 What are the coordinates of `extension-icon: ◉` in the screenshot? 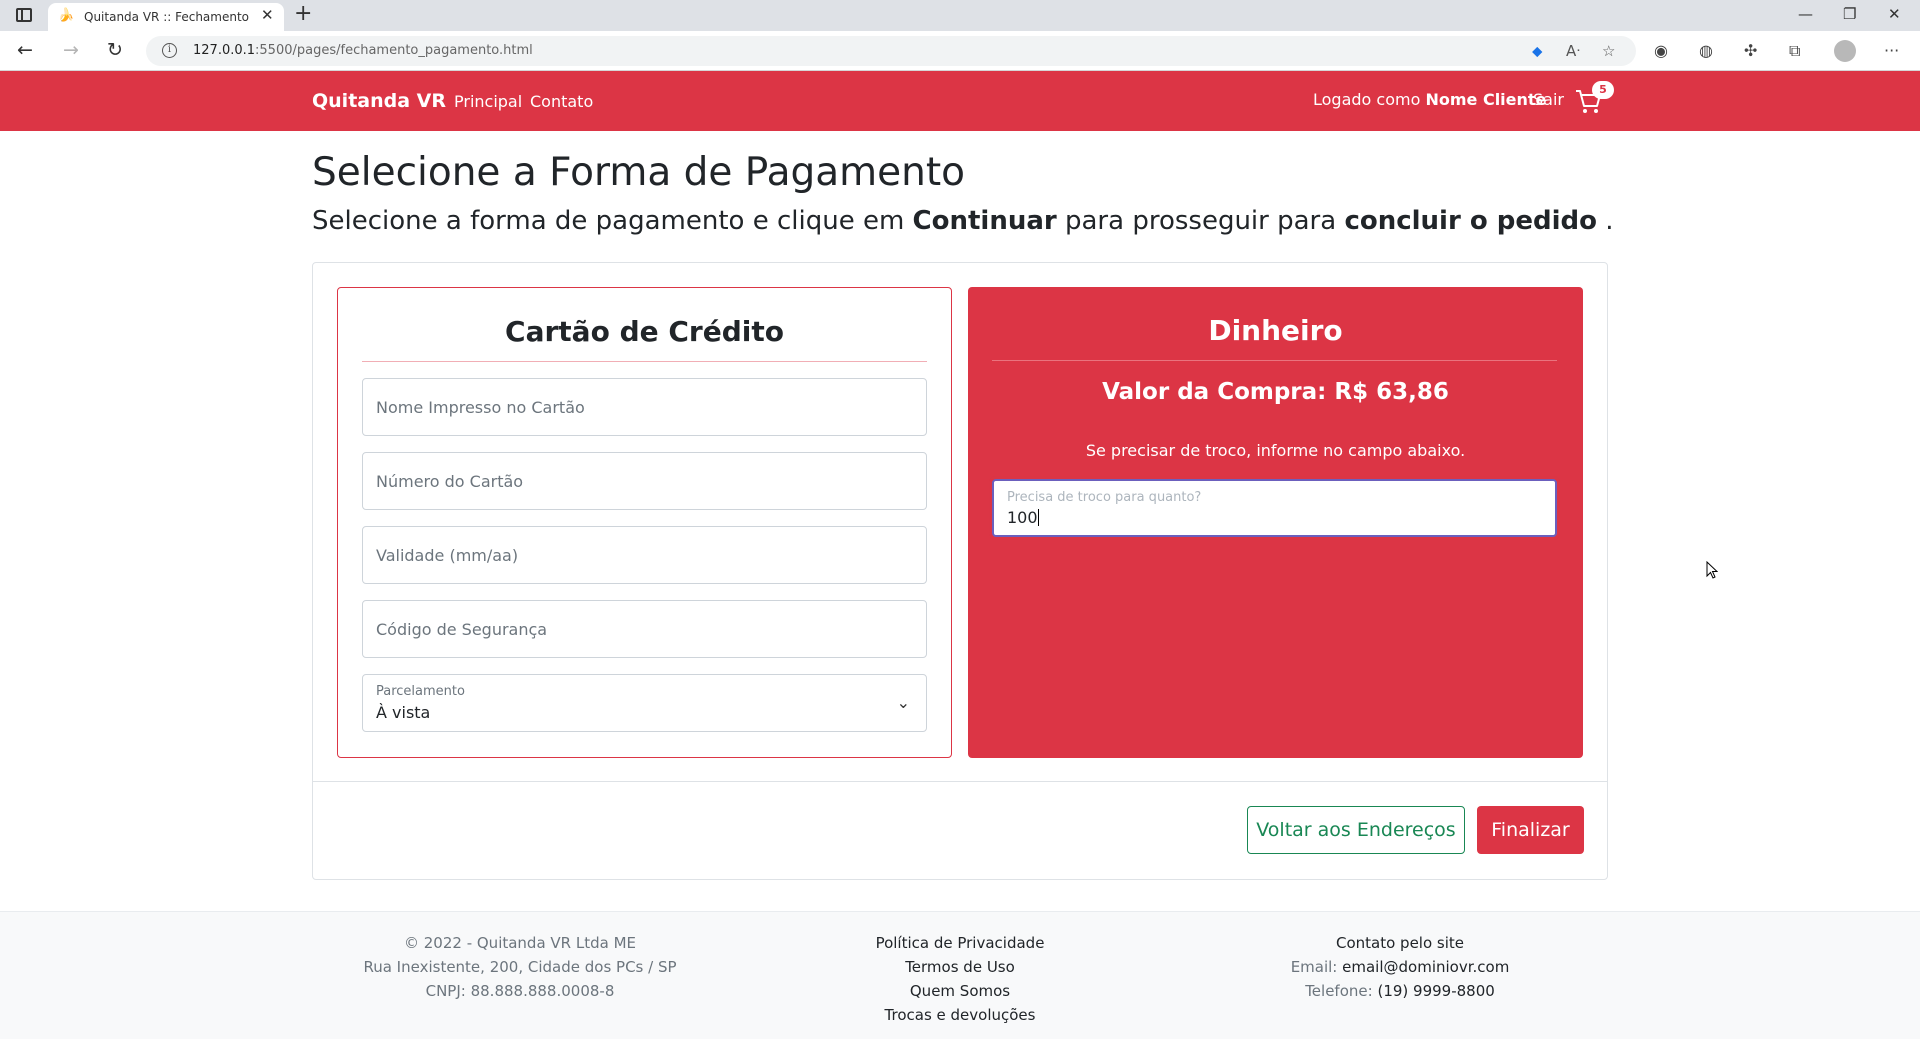 It's located at (1661, 50).